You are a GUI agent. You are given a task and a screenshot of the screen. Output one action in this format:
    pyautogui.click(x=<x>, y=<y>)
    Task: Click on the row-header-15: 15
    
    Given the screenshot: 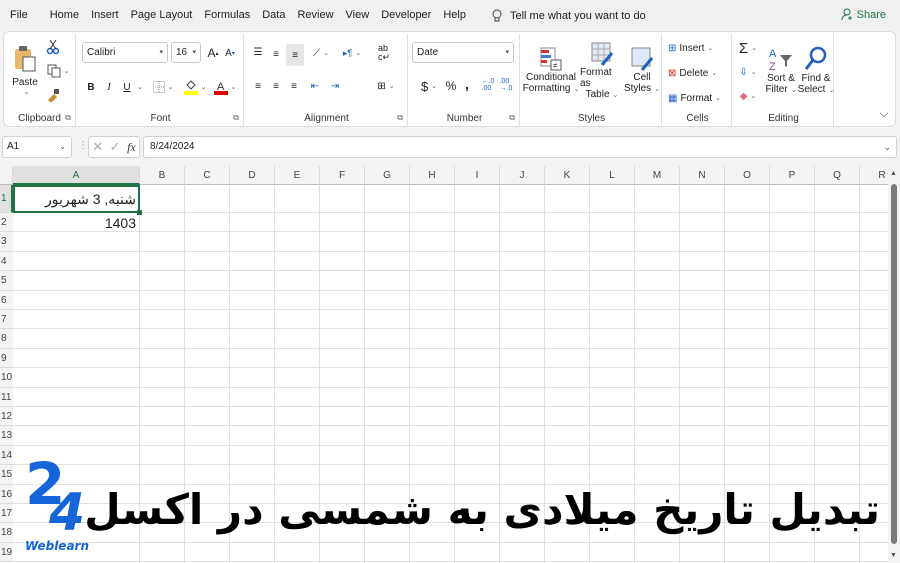 What is the action you would take?
    pyautogui.click(x=6, y=475)
    